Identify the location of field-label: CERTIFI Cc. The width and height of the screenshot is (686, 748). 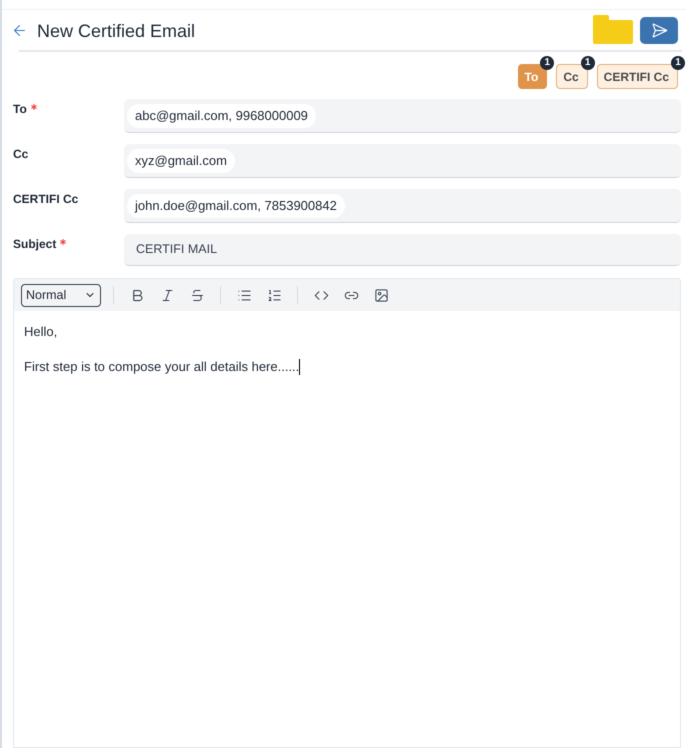
(45, 199).